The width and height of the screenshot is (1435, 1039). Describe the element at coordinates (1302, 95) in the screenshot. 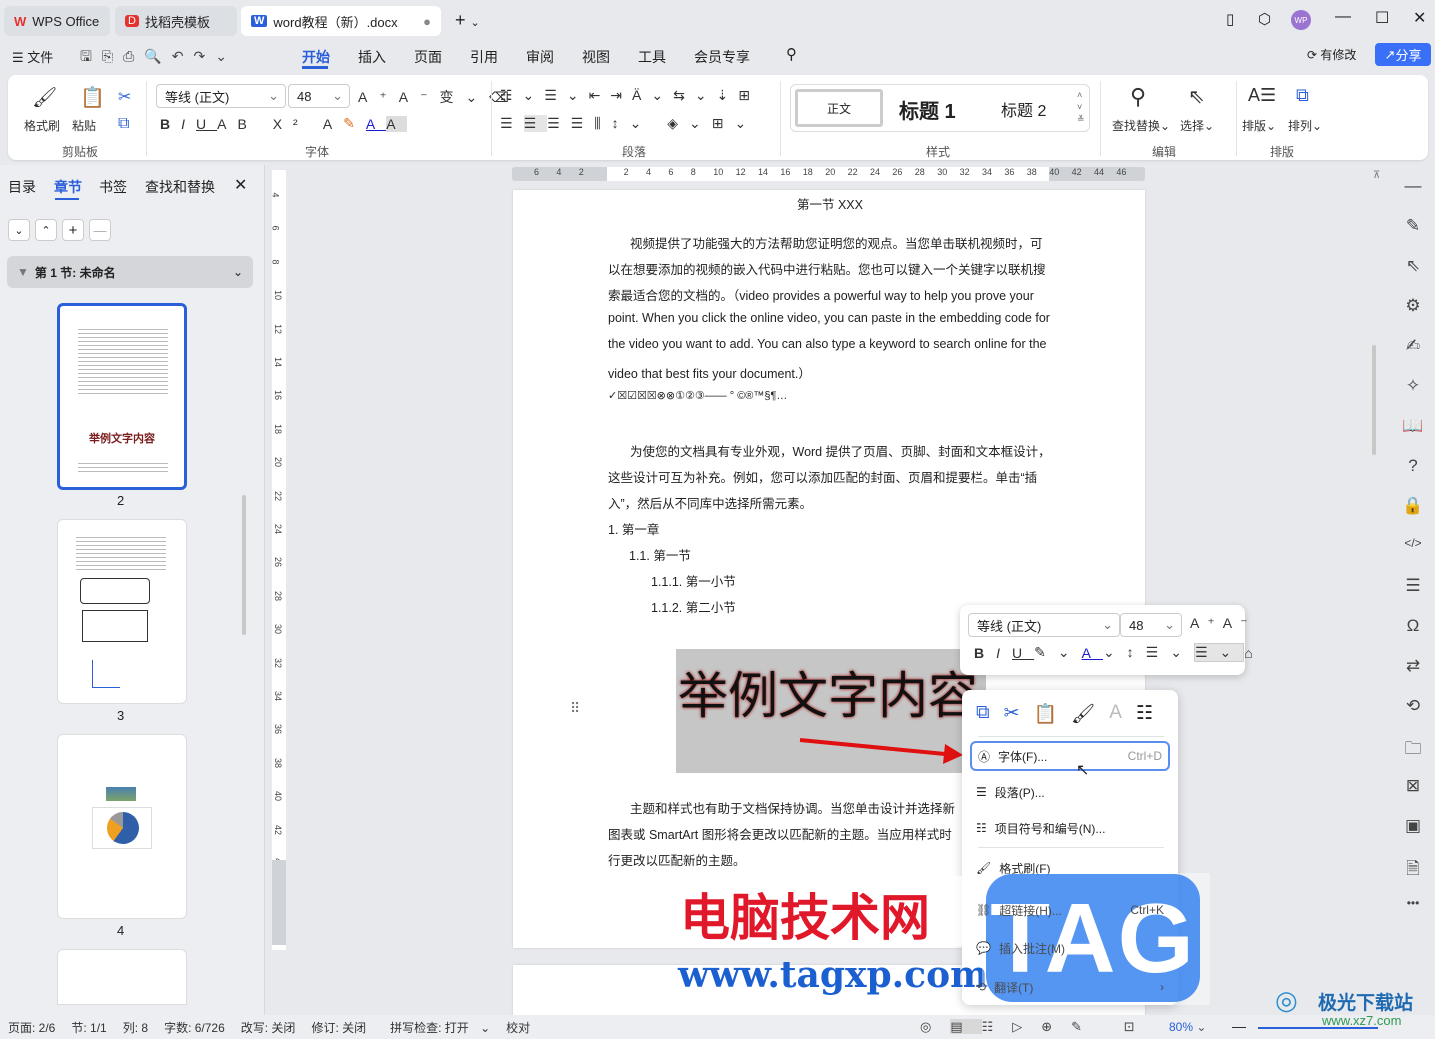

I see `arrange-icon: ⧉` at that location.